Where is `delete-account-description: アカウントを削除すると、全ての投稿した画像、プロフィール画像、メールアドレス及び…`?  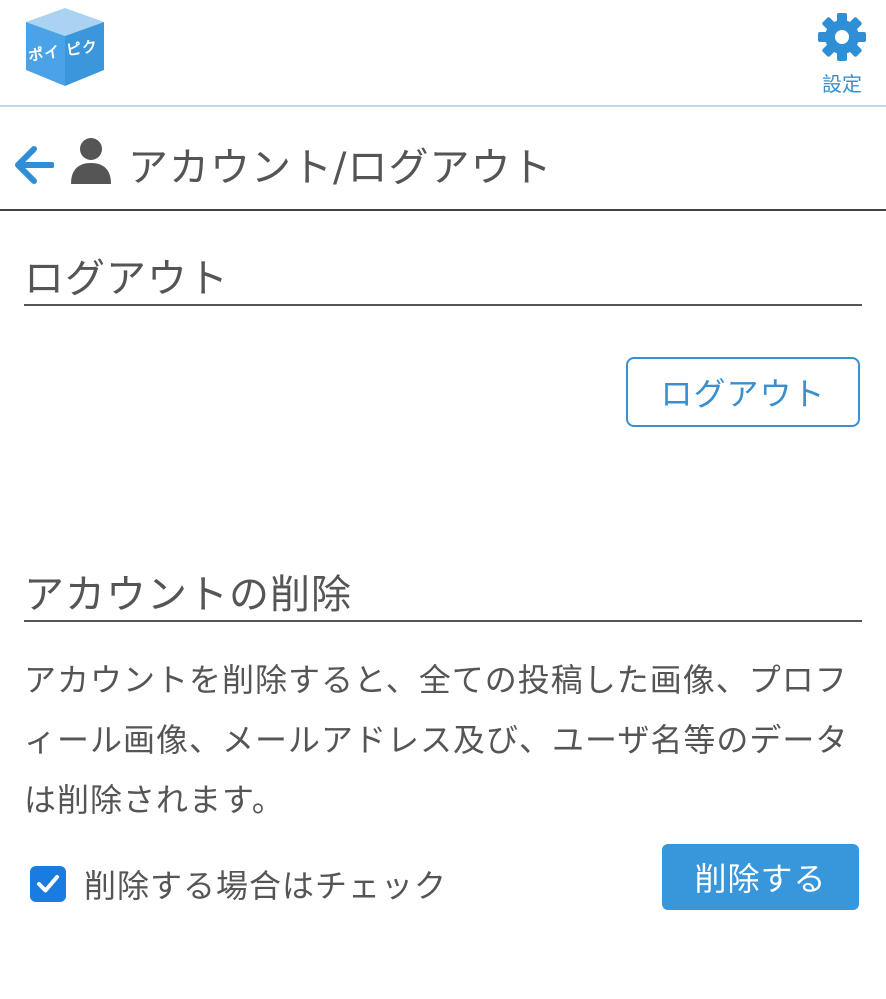 delete-account-description: アカウントを削除すると、全ての投稿した画像、プロフィール画像、メールアドレス及び… is located at coordinates (436, 740).